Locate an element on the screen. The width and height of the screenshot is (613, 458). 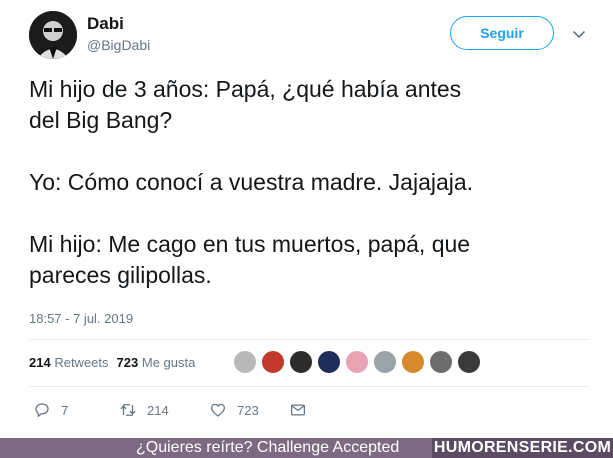
retweet-icon is located at coordinates (128, 410).